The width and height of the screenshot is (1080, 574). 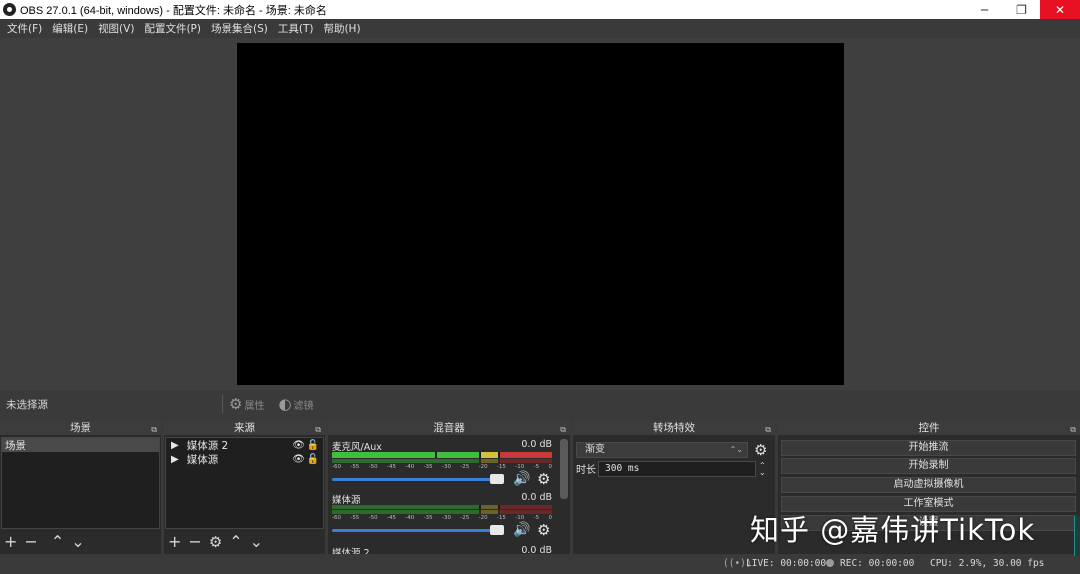 What do you see at coordinates (442, 455) in the screenshot?
I see `volume-meter` at bounding box center [442, 455].